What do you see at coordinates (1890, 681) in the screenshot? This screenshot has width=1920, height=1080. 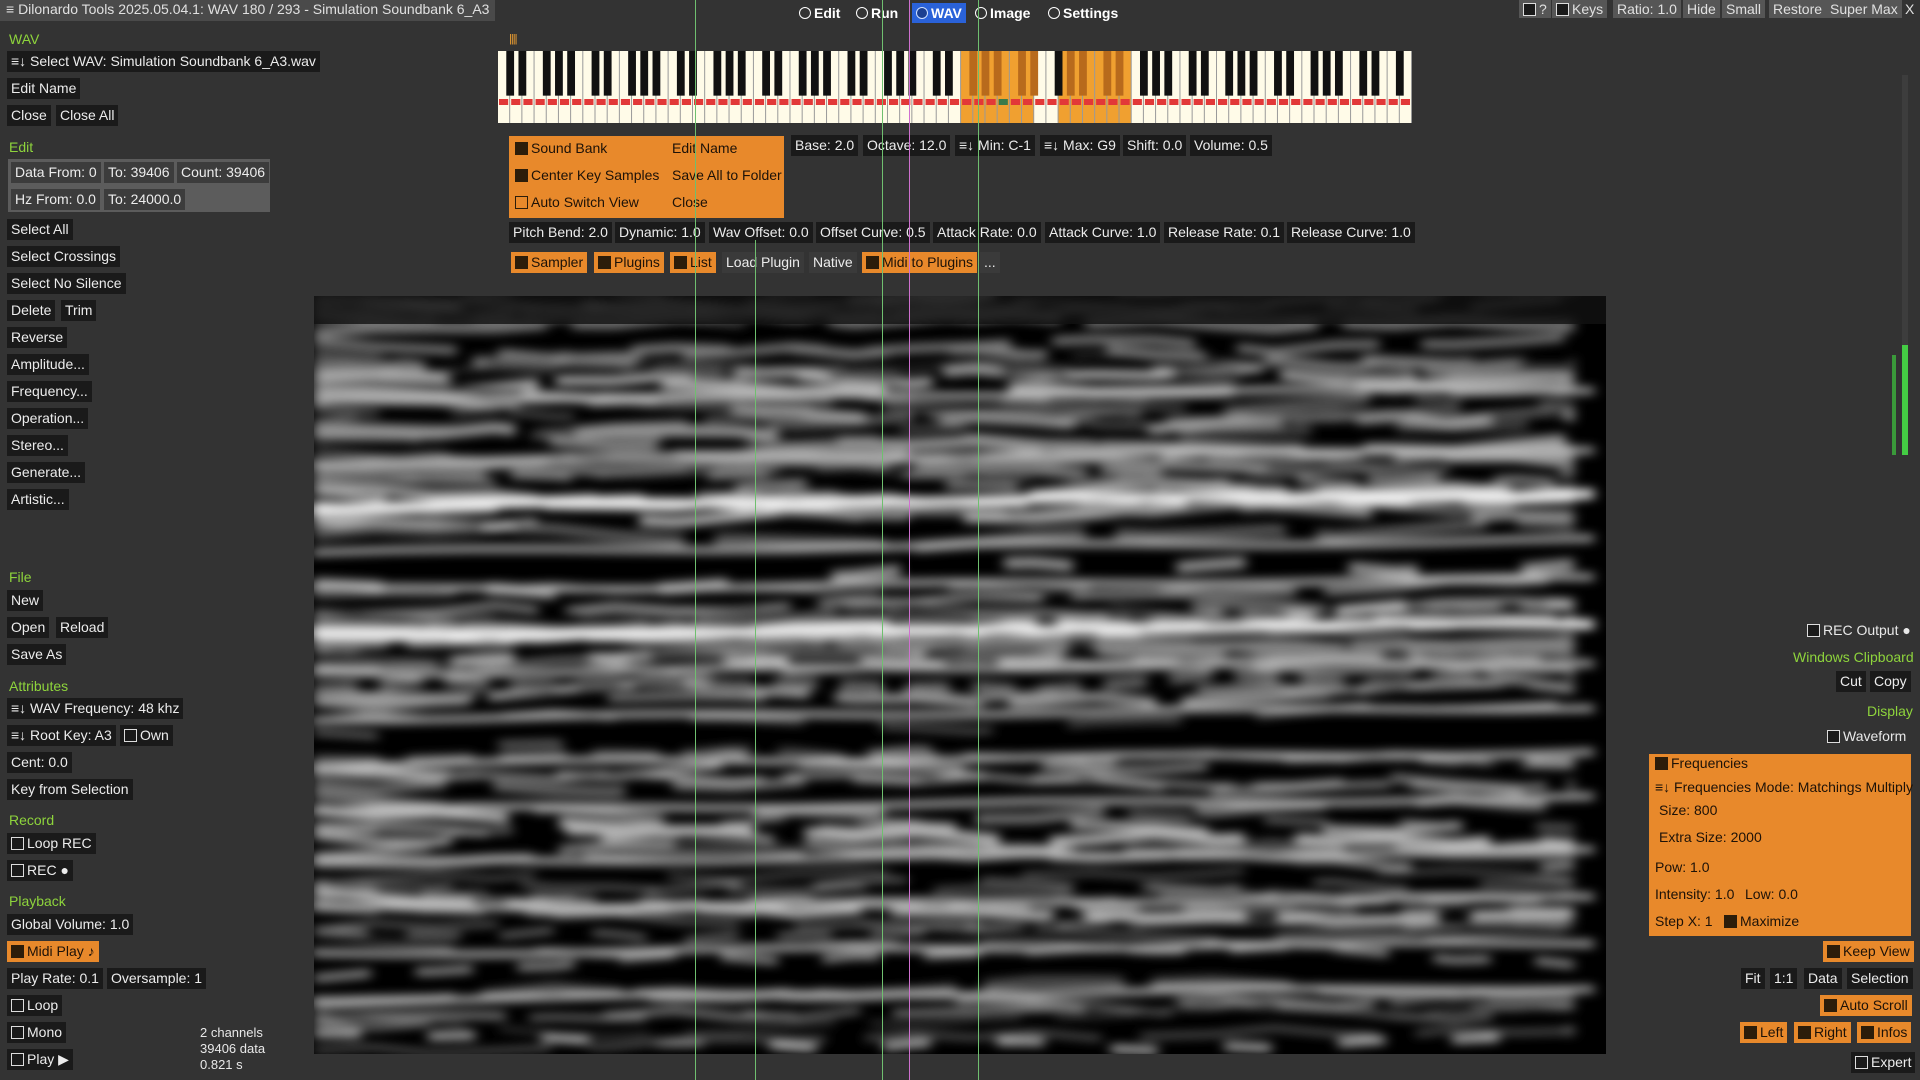 I see `copy-button: Copy` at bounding box center [1890, 681].